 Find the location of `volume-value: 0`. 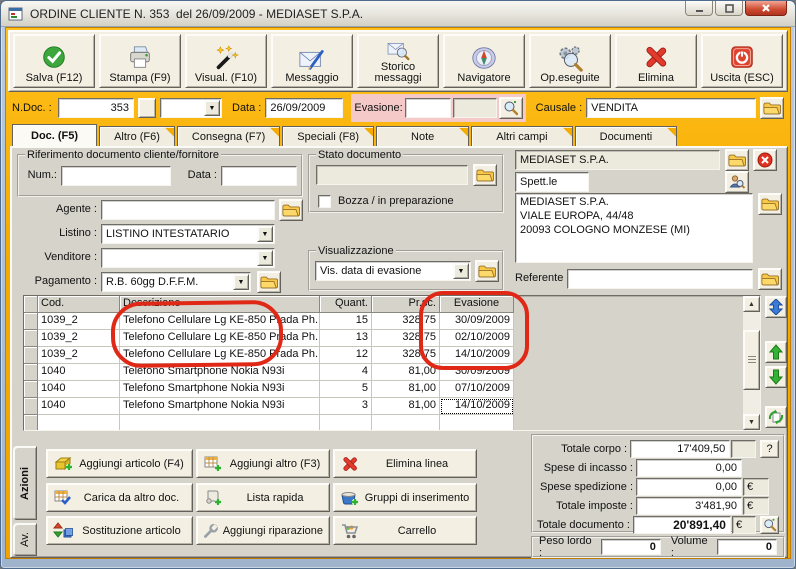

volume-value: 0 is located at coordinates (747, 547).